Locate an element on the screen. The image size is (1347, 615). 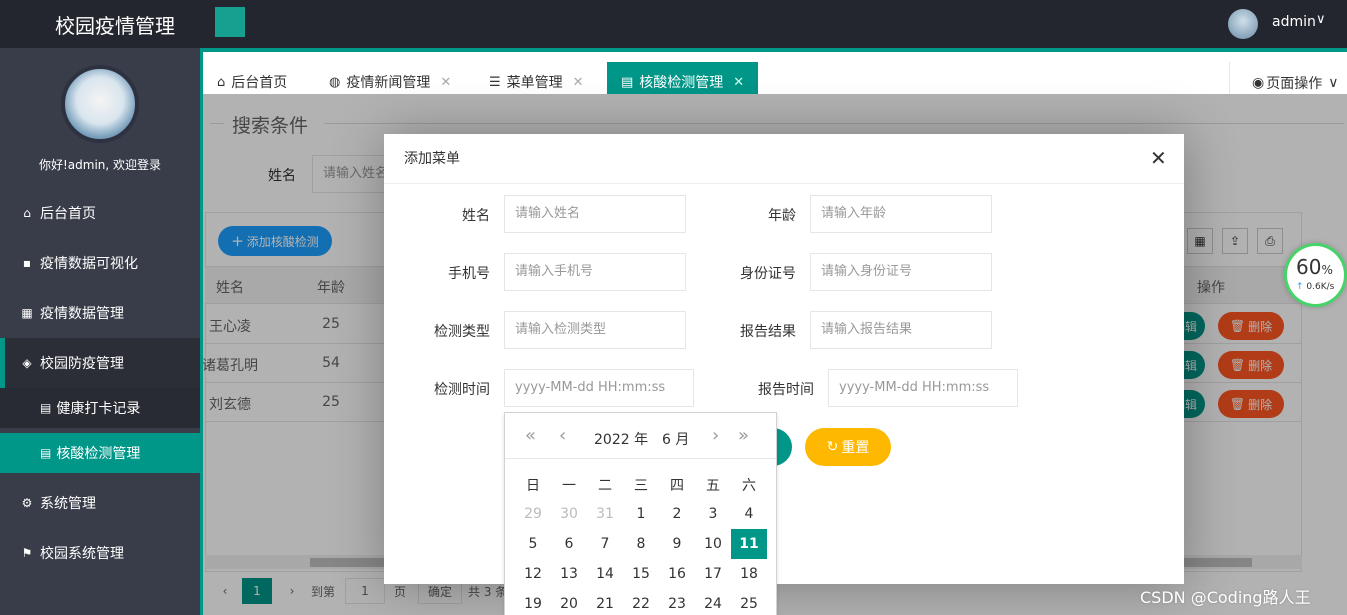
table-icon: ▤ is located at coordinates (627, 82).